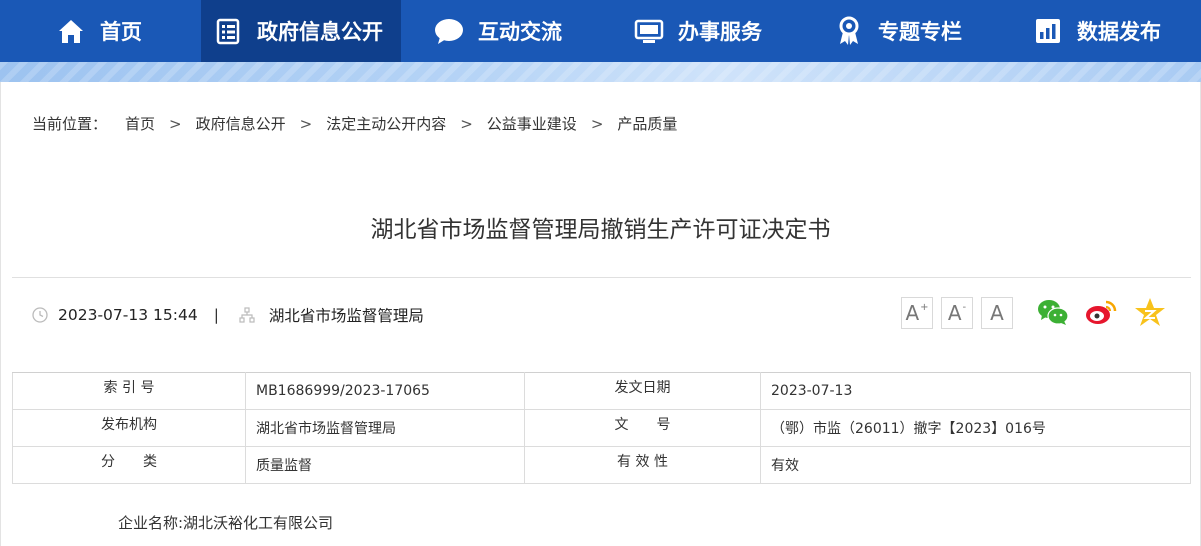 Image resolution: width=1201 pixels, height=546 pixels. What do you see at coordinates (140, 123) in the screenshot?
I see `breadcrumb-home: 首页` at bounding box center [140, 123].